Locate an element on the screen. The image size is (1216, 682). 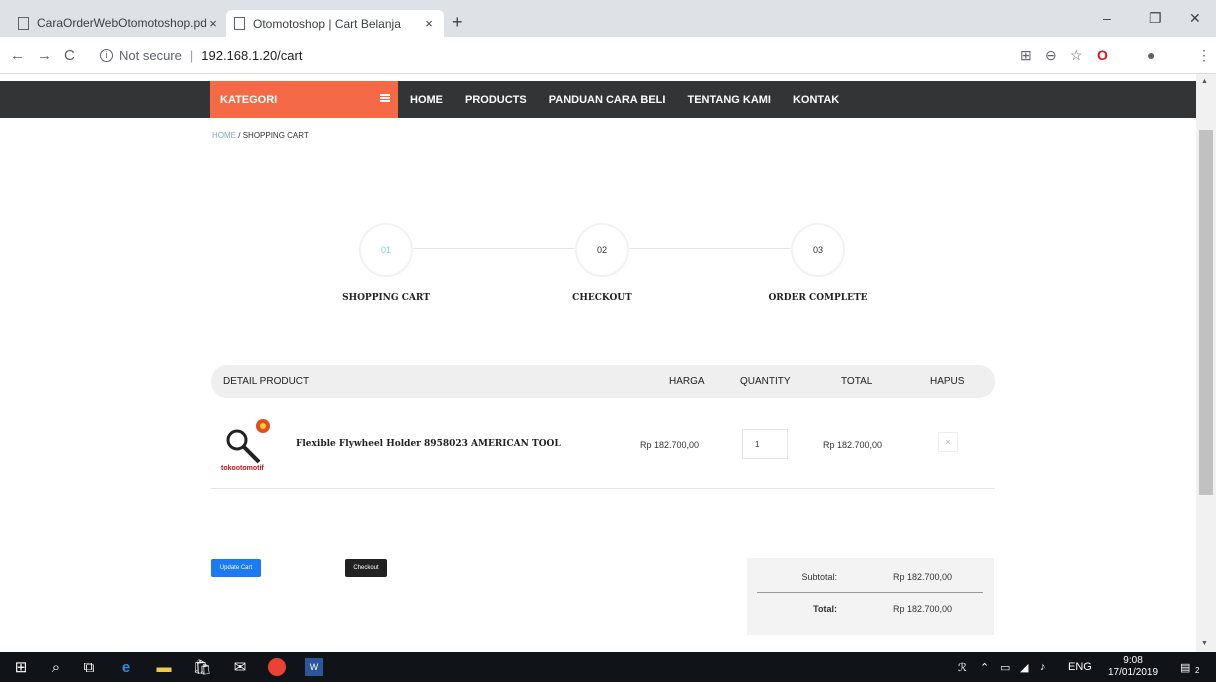
breadcrumb-home: HOME is located at coordinates (224, 135).